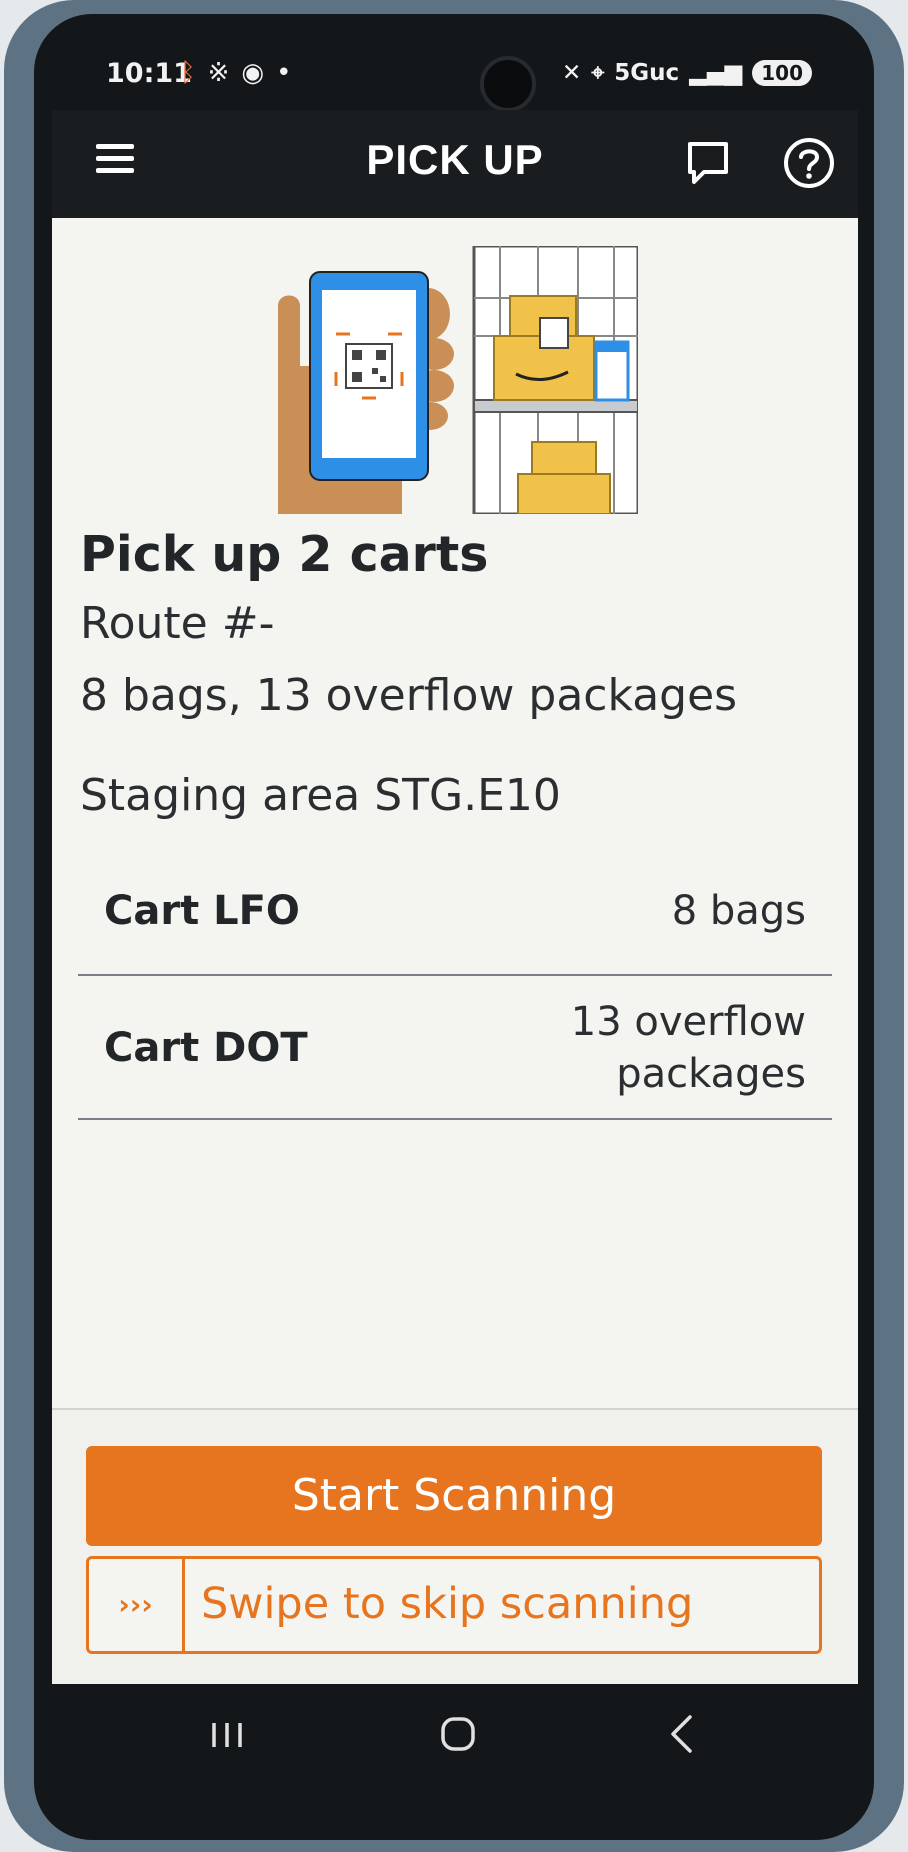  What do you see at coordinates (455, 159) in the screenshot?
I see `page-title: PICK UP` at bounding box center [455, 159].